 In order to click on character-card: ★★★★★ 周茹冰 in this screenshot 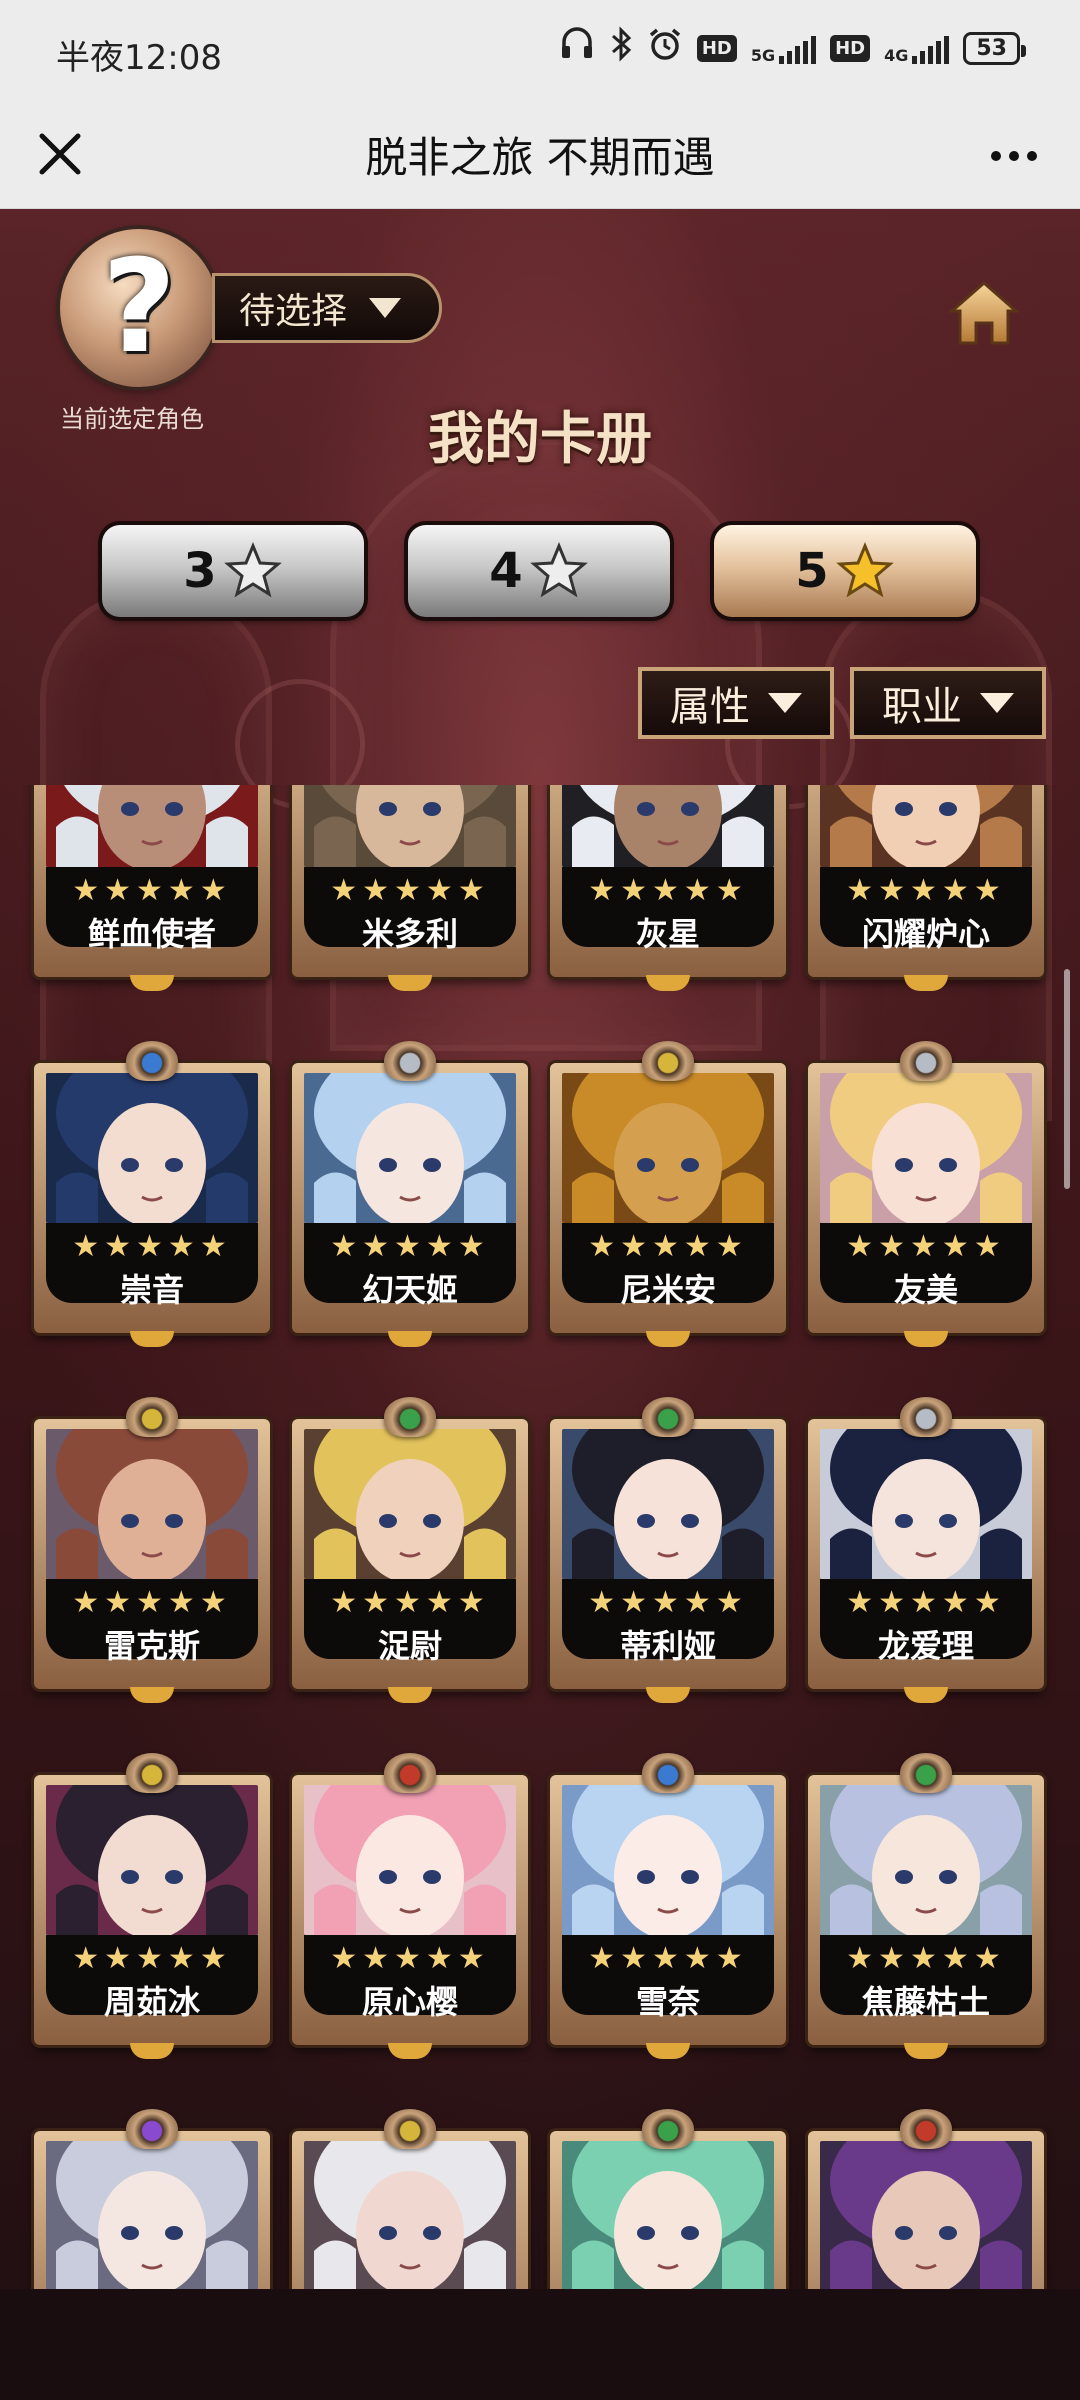, I will do `click(152, 1906)`.